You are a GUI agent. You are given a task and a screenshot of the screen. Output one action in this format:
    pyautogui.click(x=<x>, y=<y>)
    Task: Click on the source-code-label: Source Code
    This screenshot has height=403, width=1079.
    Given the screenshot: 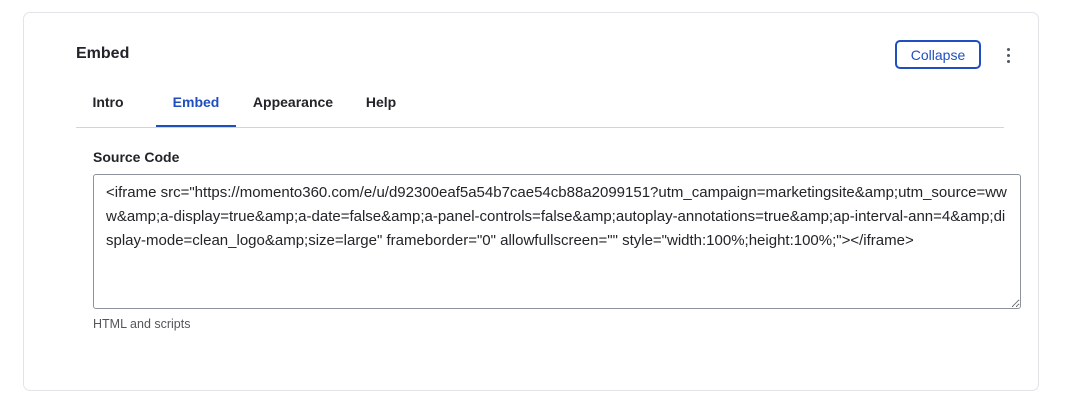 What is the action you would take?
    pyautogui.click(x=136, y=157)
    